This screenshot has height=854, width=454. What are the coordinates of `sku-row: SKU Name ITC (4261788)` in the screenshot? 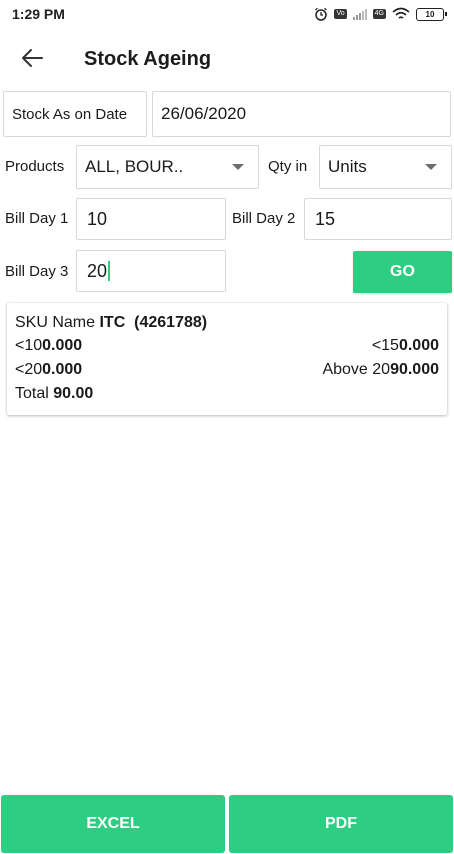 It's located at (227, 323).